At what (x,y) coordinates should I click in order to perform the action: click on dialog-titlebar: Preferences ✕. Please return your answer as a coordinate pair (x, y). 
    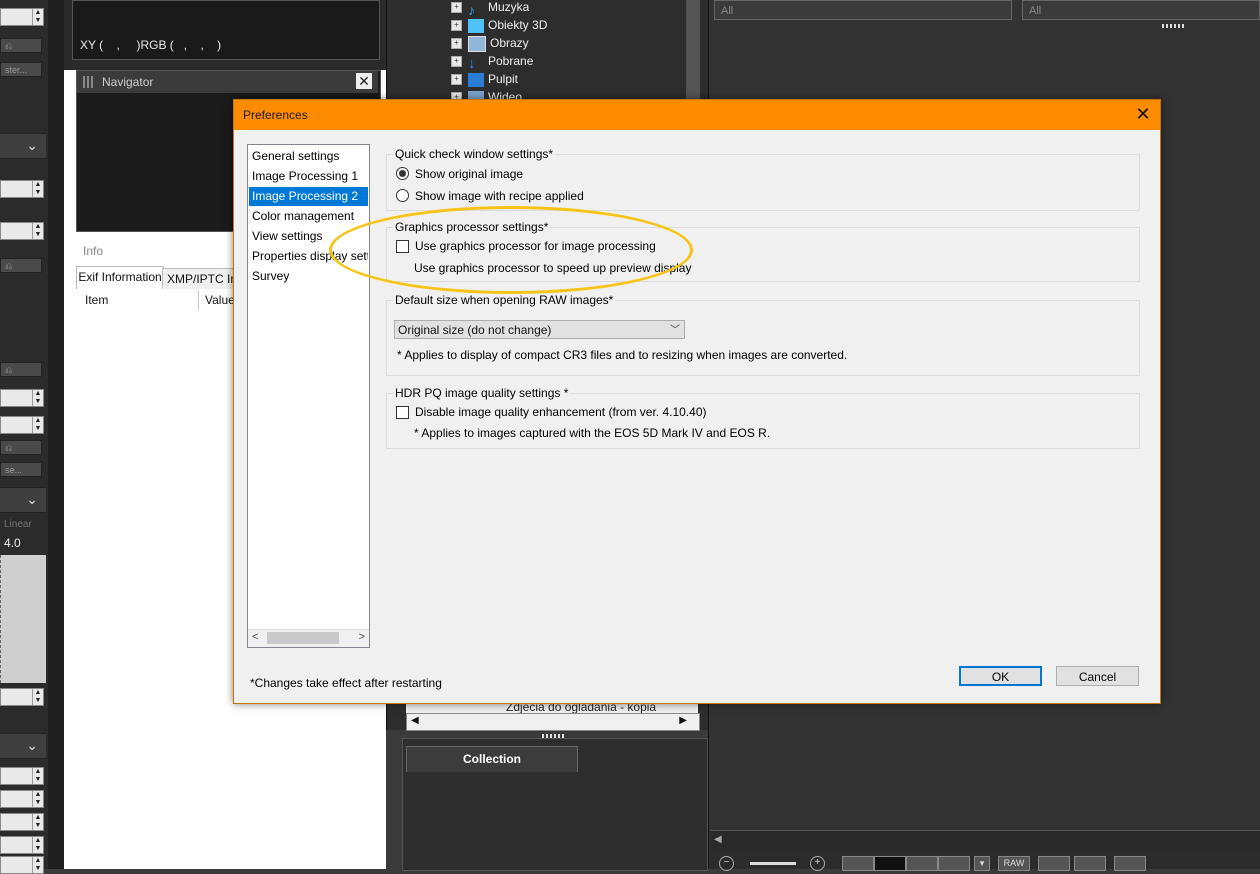
    Looking at the image, I should click on (697, 115).